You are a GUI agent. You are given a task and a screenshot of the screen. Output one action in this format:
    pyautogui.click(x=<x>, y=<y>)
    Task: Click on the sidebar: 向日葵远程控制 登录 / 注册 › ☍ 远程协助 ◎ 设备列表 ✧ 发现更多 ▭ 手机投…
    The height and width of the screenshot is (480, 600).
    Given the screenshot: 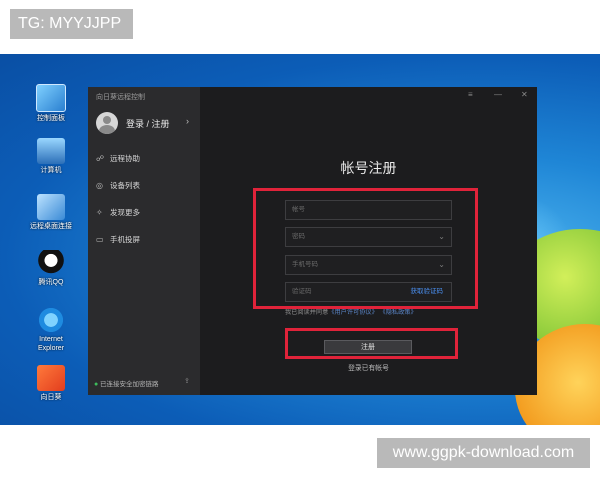 What is the action you would take?
    pyautogui.click(x=144, y=241)
    